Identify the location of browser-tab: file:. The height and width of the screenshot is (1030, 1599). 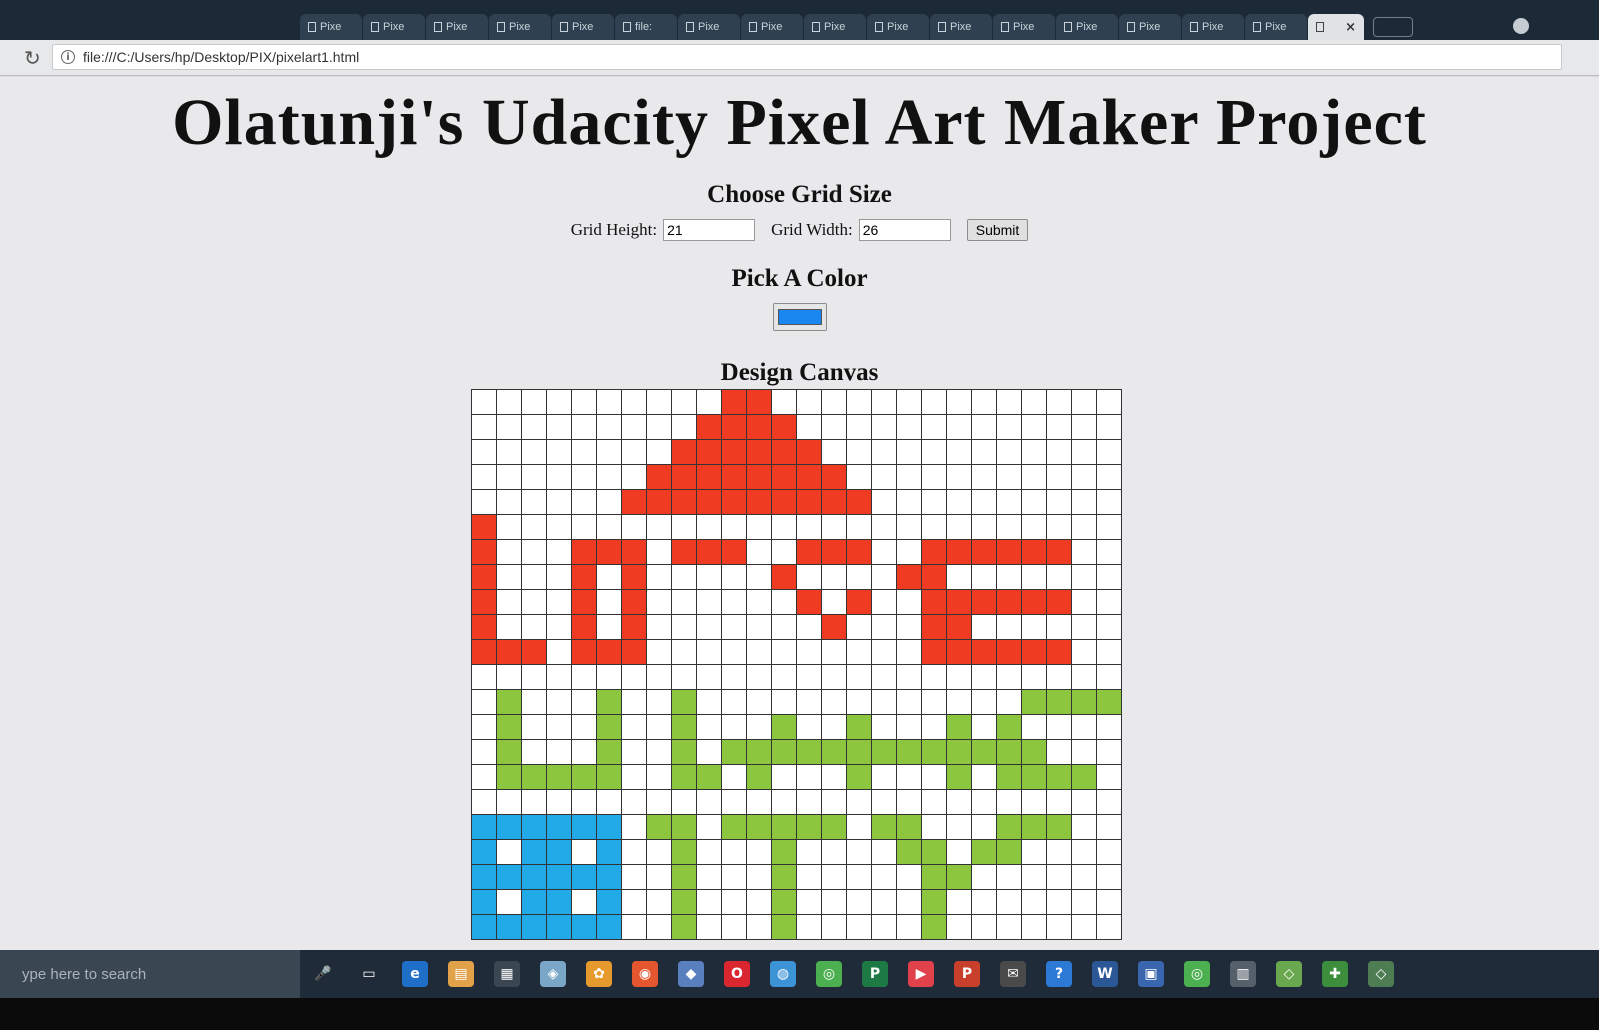
(646, 27).